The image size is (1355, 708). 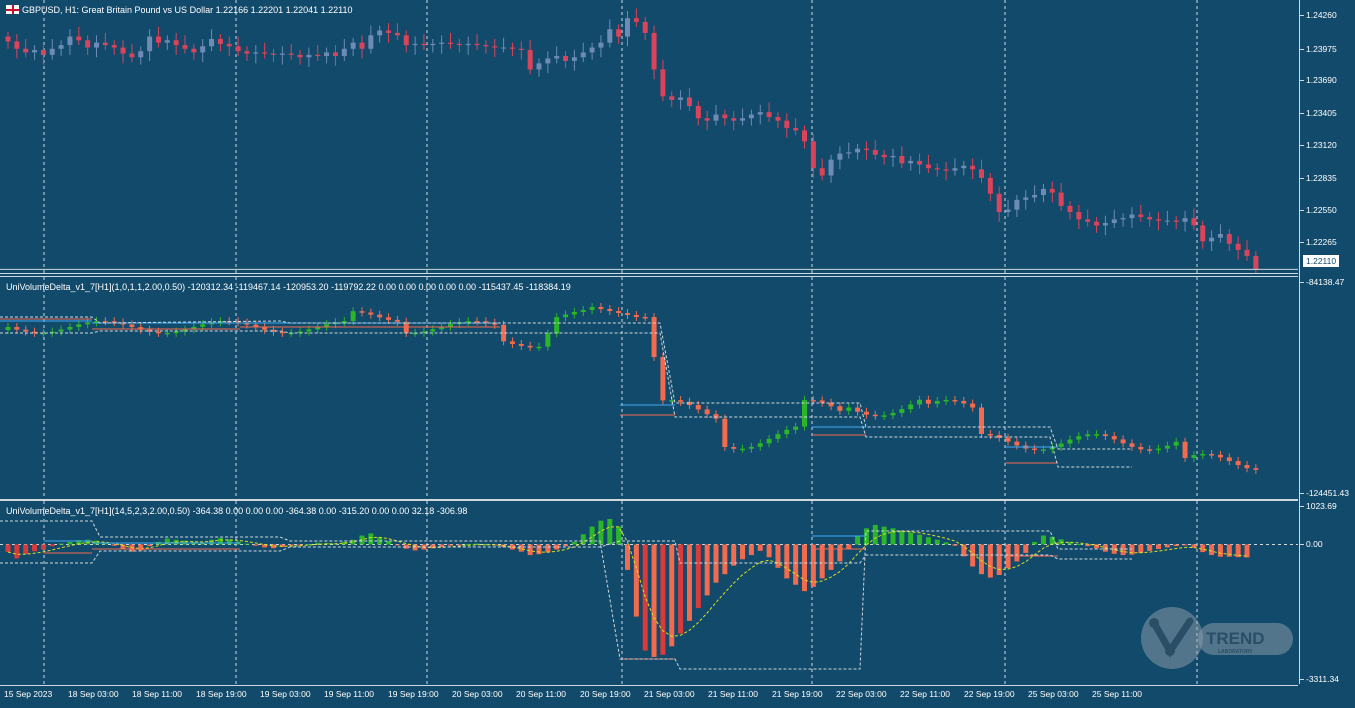 I want to click on price-axis-tick: 1.23690, so click(x=1318, y=80).